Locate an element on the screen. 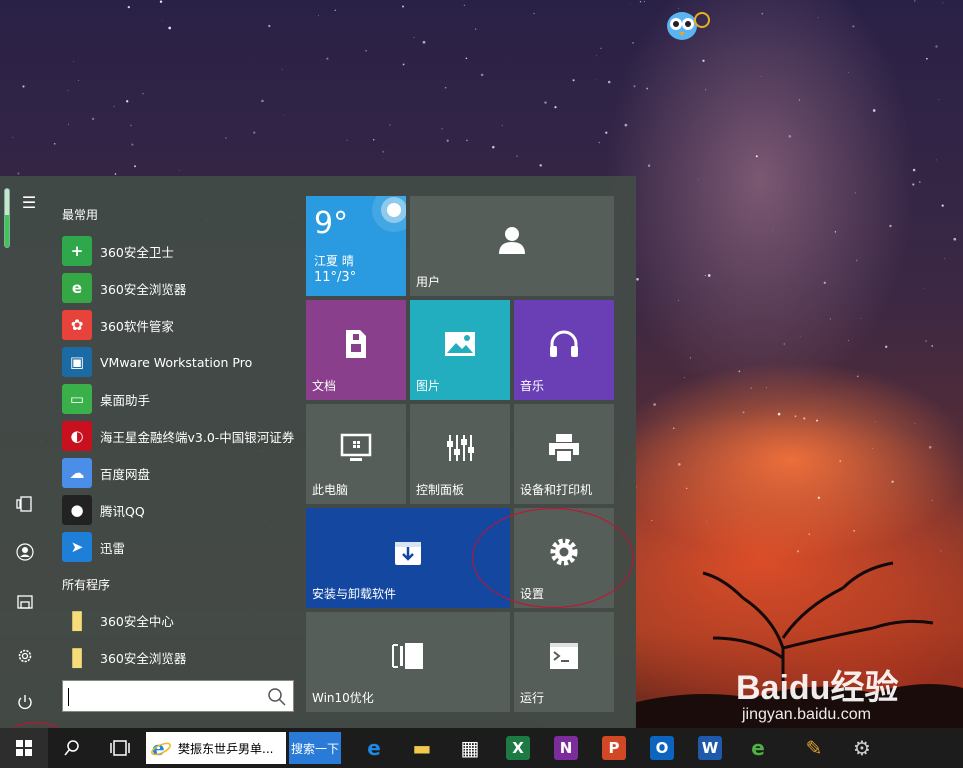 The height and width of the screenshot is (768, 963). app-list-item: ✿ 360软件管家 is located at coordinates (178, 325).